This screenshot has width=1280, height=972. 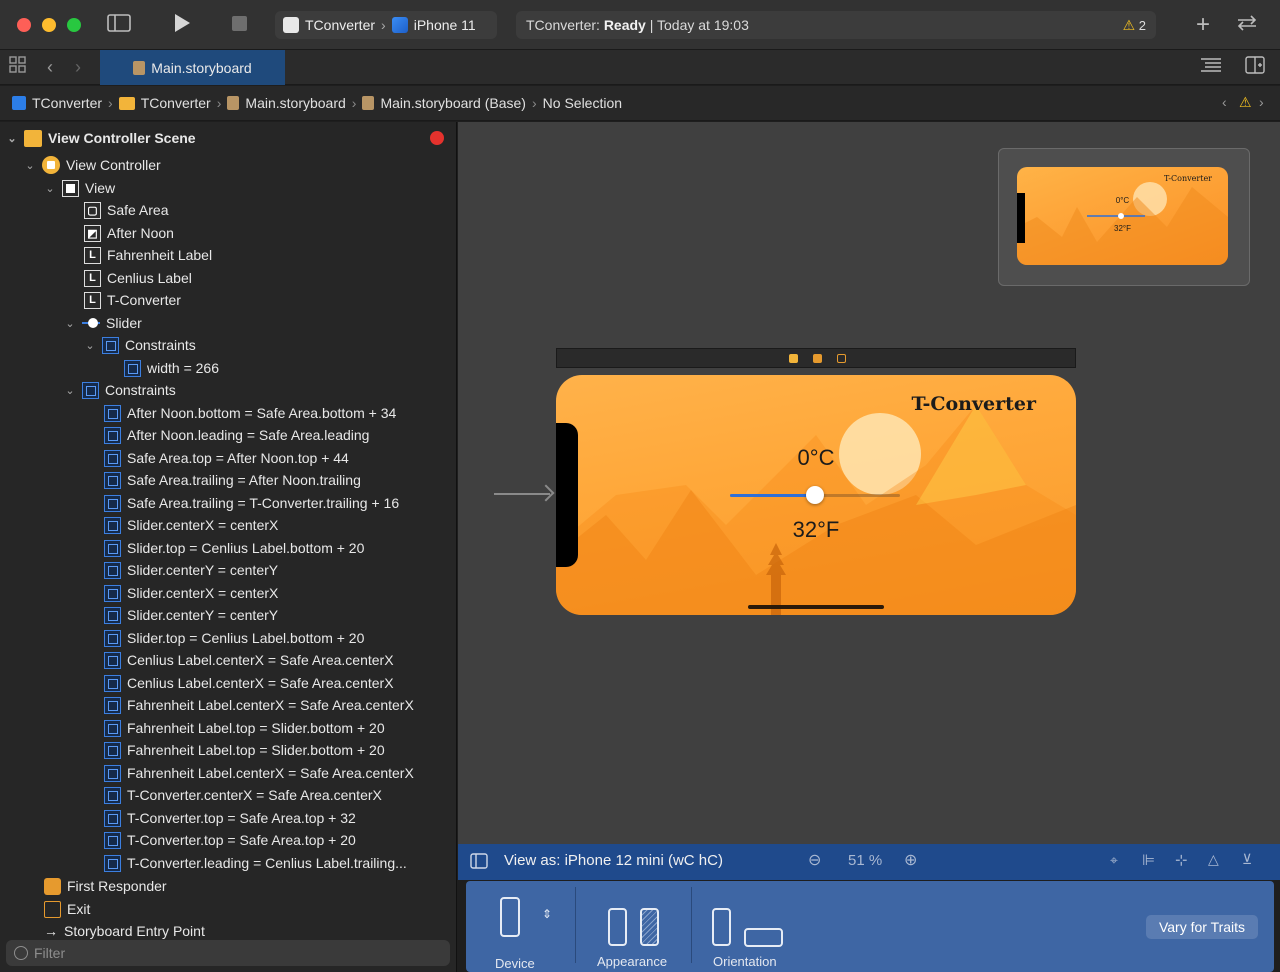 What do you see at coordinates (617, 927) in the screenshot?
I see `light-appearance-icon` at bounding box center [617, 927].